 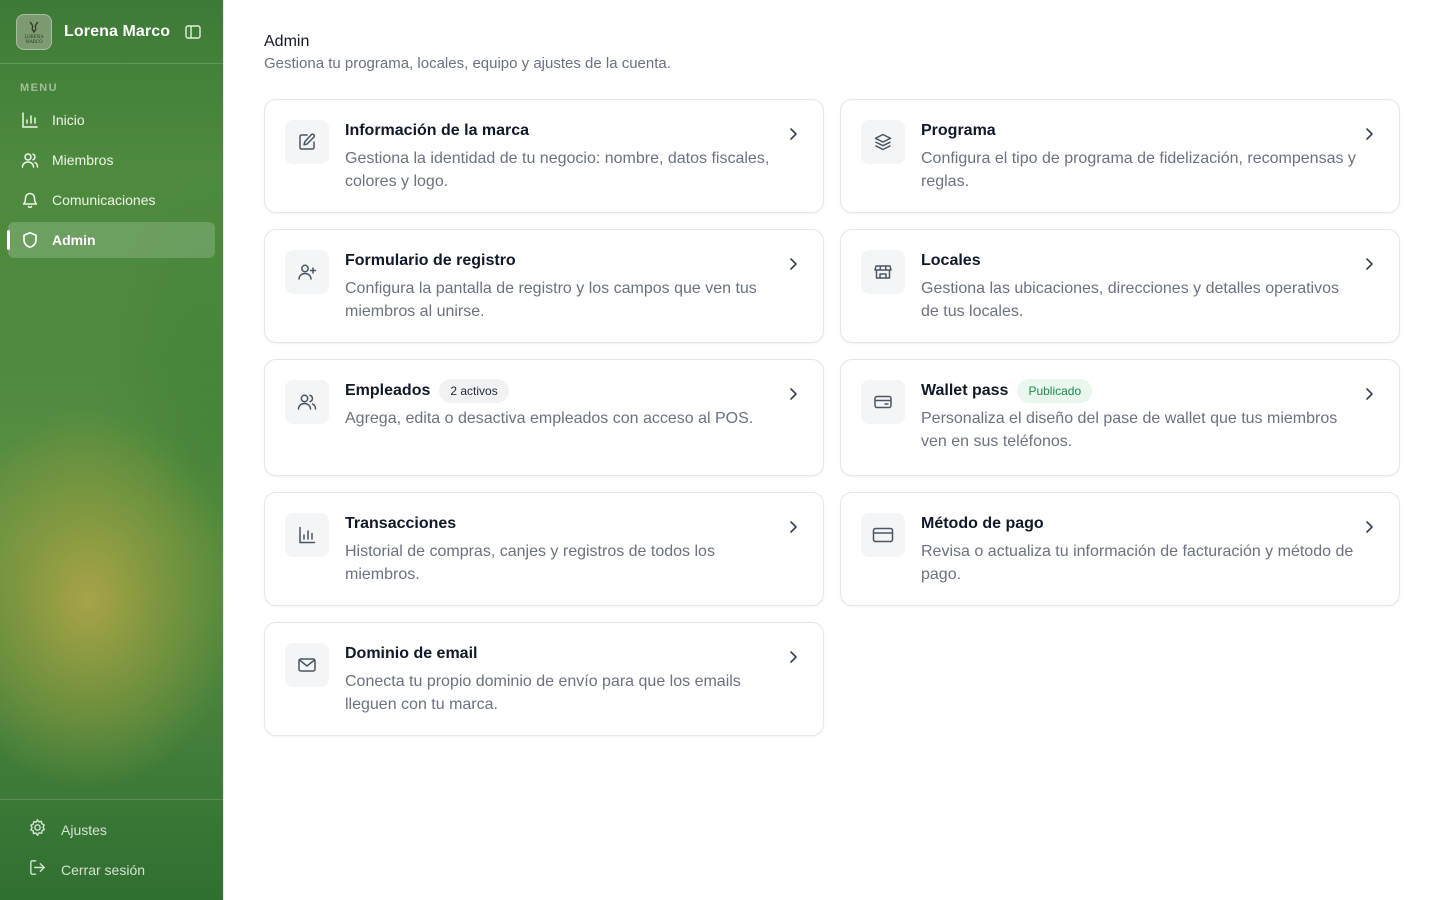 What do you see at coordinates (37, 870) in the screenshot?
I see `logout-icon` at bounding box center [37, 870].